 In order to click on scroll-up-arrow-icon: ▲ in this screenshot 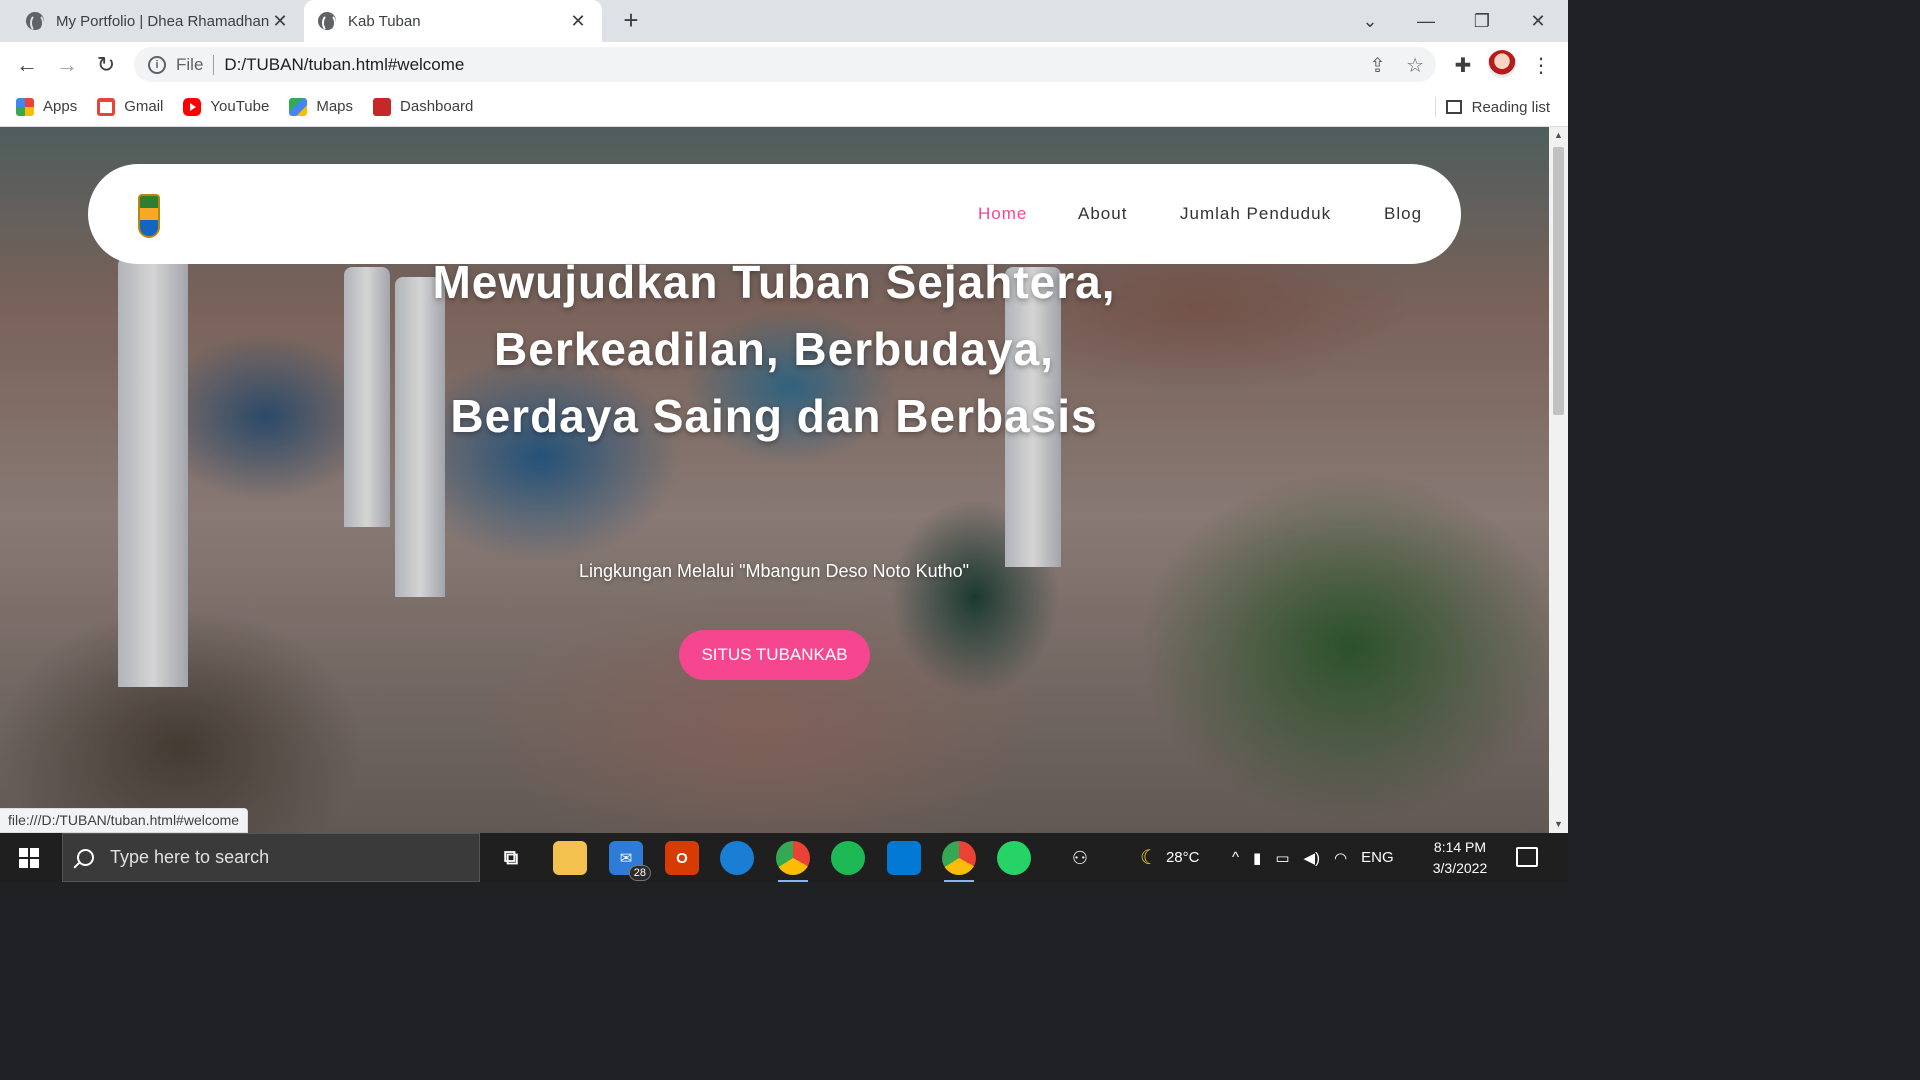, I will do `click(1558, 135)`.